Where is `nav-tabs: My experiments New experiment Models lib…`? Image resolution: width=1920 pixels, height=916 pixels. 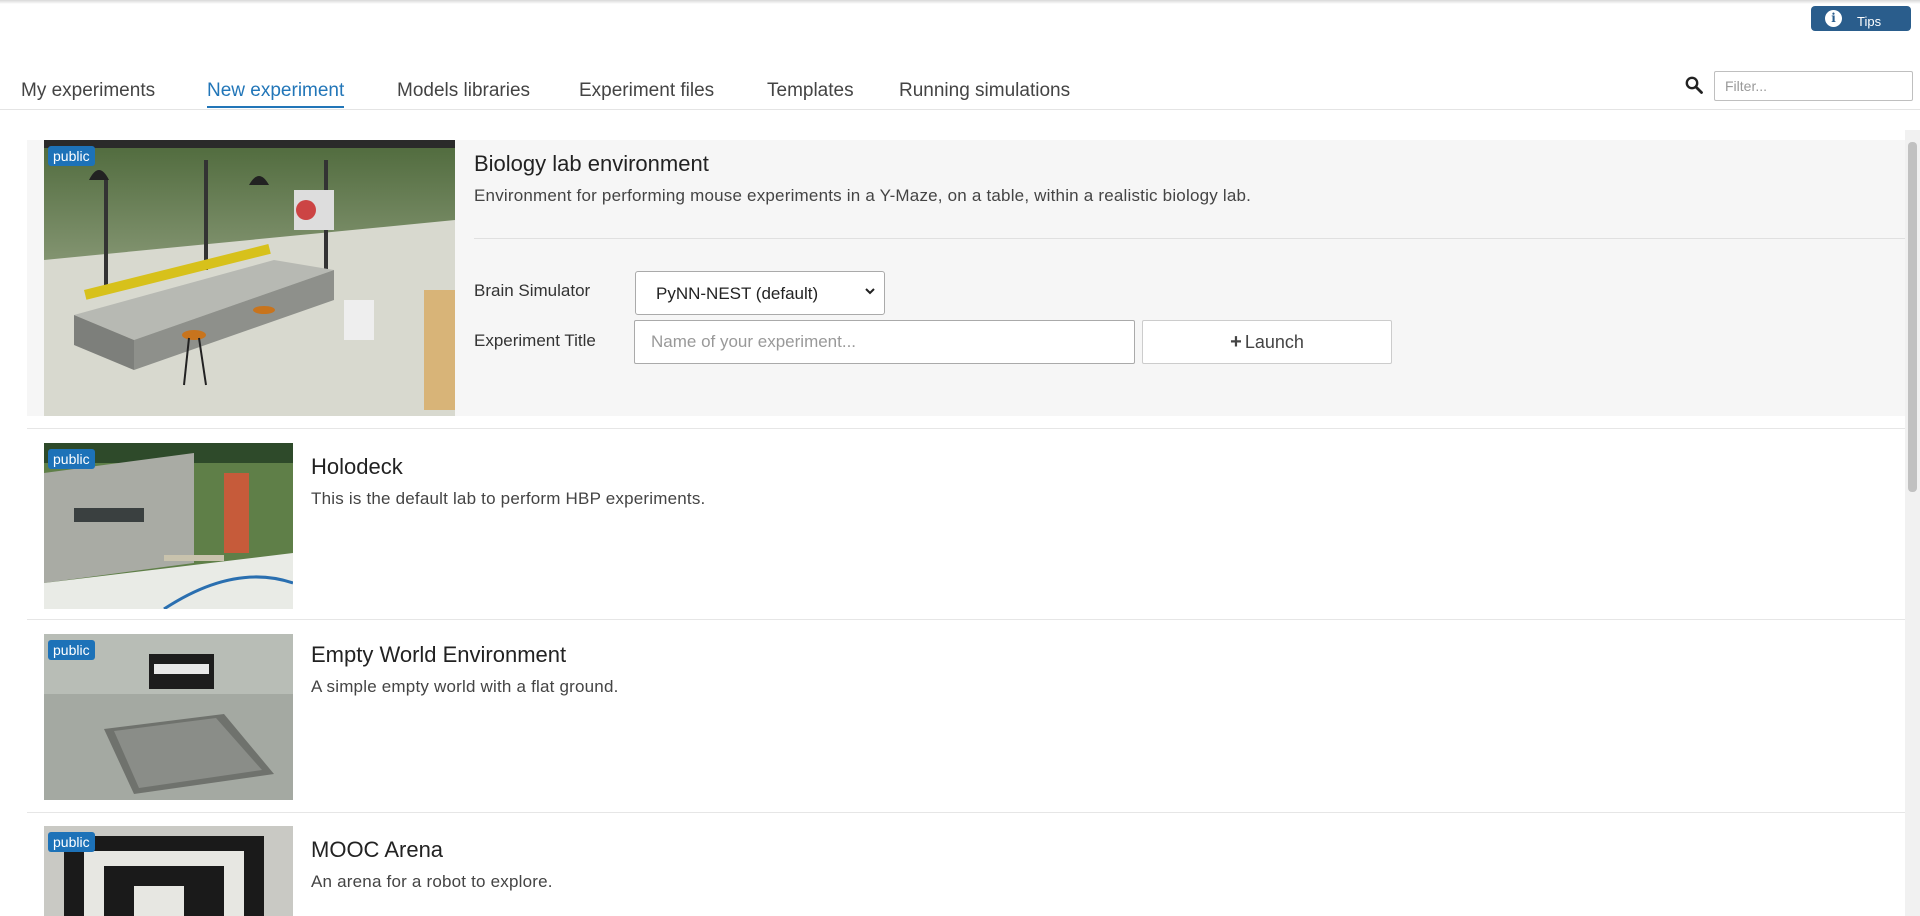
nav-tabs: My experiments New experiment Models lib… is located at coordinates (960, 90).